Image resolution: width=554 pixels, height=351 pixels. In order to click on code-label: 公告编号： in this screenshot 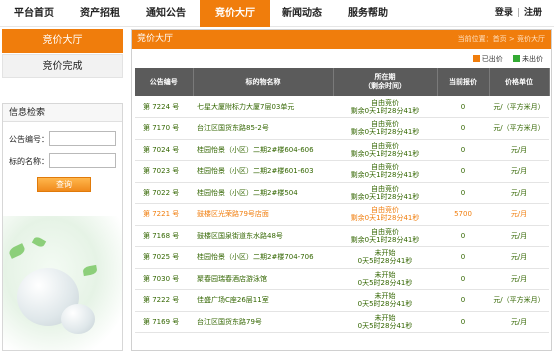, I will do `click(29, 139)`.